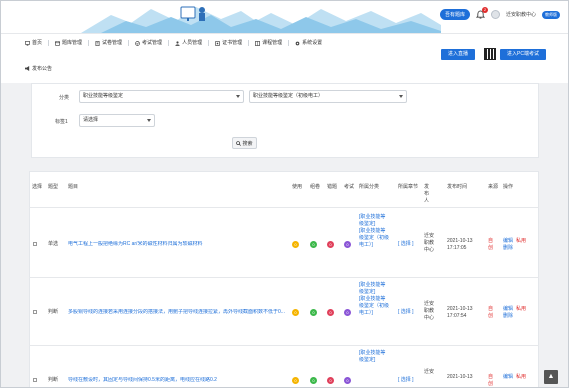  What do you see at coordinates (161, 96) in the screenshot?
I see `category-select: 职业技能等级鉴定` at bounding box center [161, 96].